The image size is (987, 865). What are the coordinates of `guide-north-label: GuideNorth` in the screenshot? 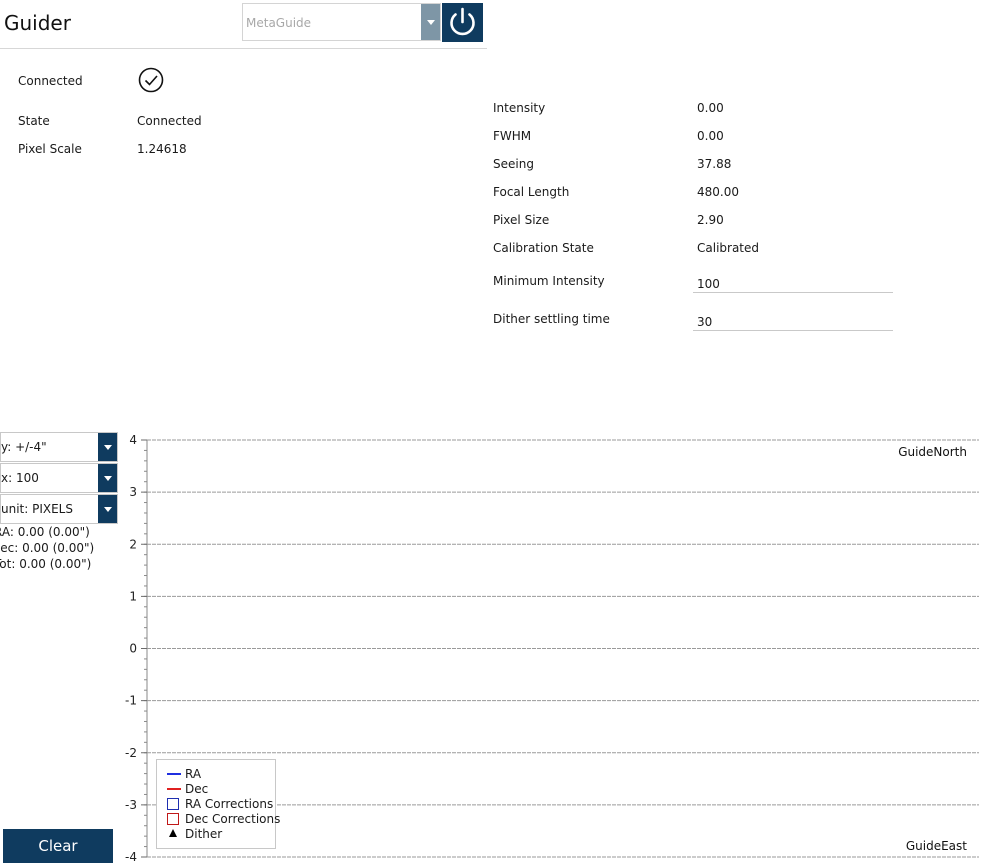 It's located at (932, 452).